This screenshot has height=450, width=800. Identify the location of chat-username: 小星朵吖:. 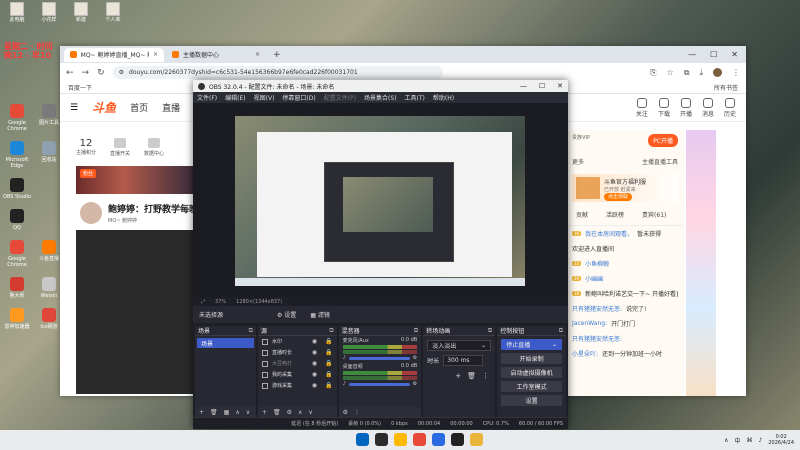
(585, 353).